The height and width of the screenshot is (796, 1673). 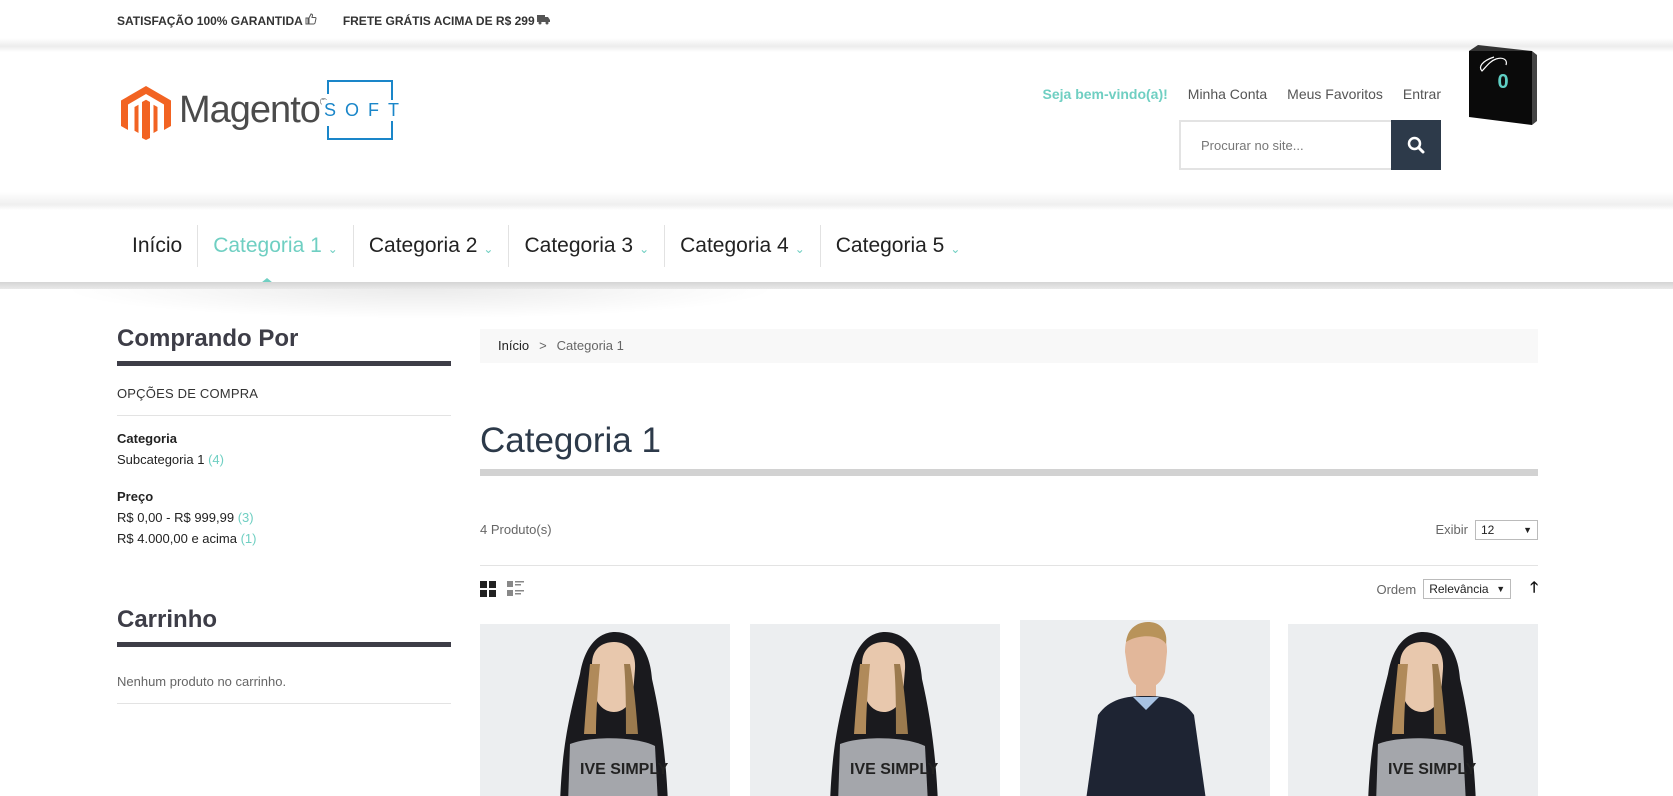 I want to click on search-button, so click(x=1416, y=145).